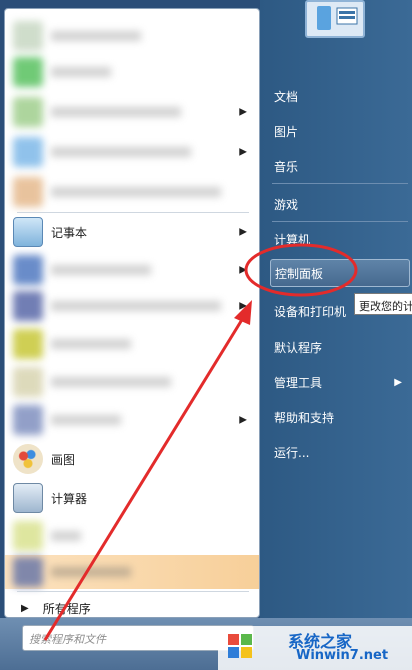 This screenshot has width=412, height=670. What do you see at coordinates (342, 655) in the screenshot?
I see `watermark-url: Winwin7.net` at bounding box center [342, 655].